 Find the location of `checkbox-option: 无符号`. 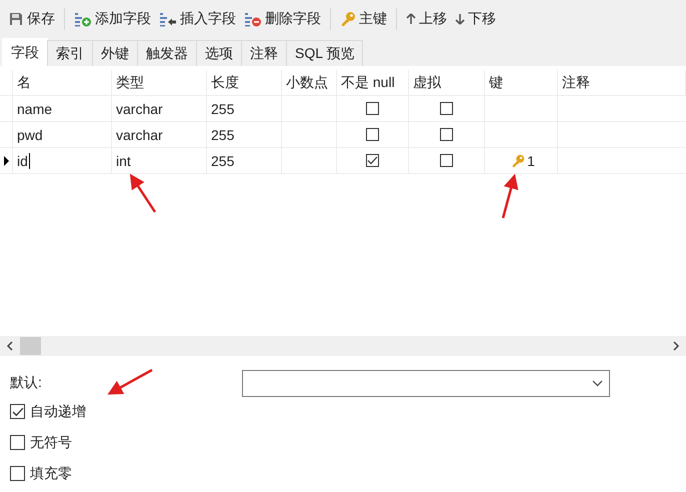

checkbox-option: 无符号 is located at coordinates (343, 442).